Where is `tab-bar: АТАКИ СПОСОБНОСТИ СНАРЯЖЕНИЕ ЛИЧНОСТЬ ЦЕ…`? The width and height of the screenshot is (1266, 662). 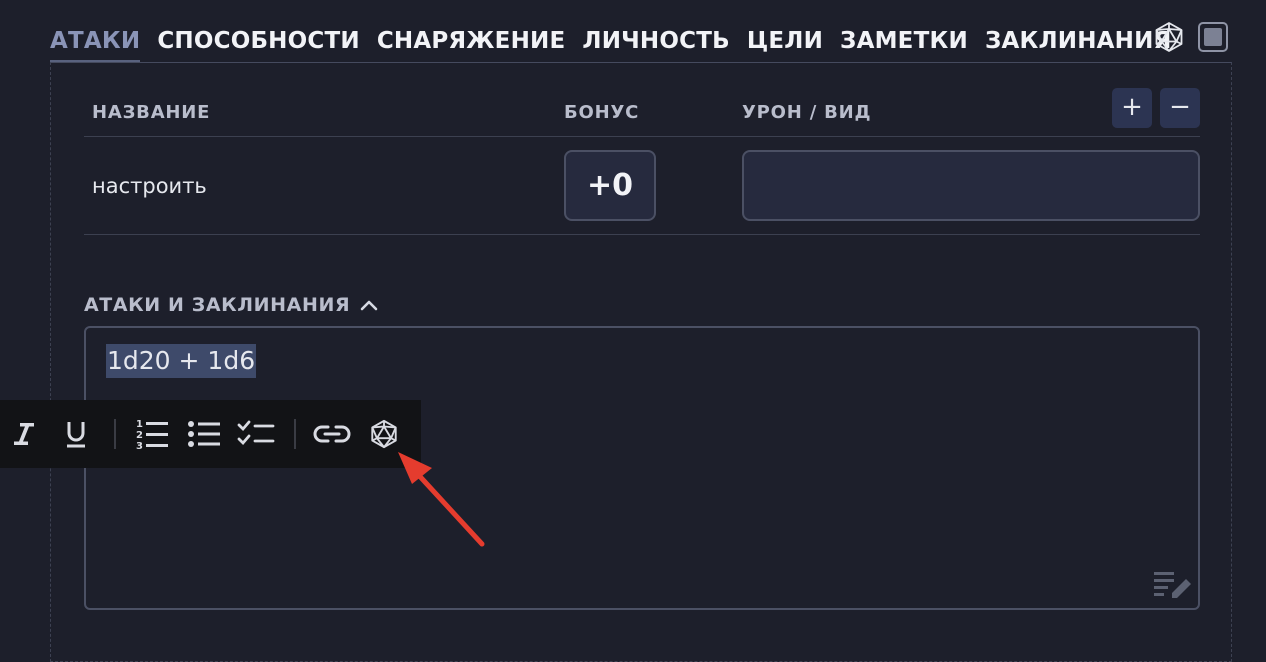
tab-bar: АТАКИ СПОСОБНОСТИ СНАРЯЖЕНИЕ ЛИЧНОСТЬ ЦЕ… is located at coordinates (611, 42).